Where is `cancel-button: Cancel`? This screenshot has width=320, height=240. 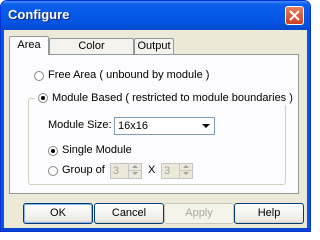
cancel-button: Cancel is located at coordinates (129, 213).